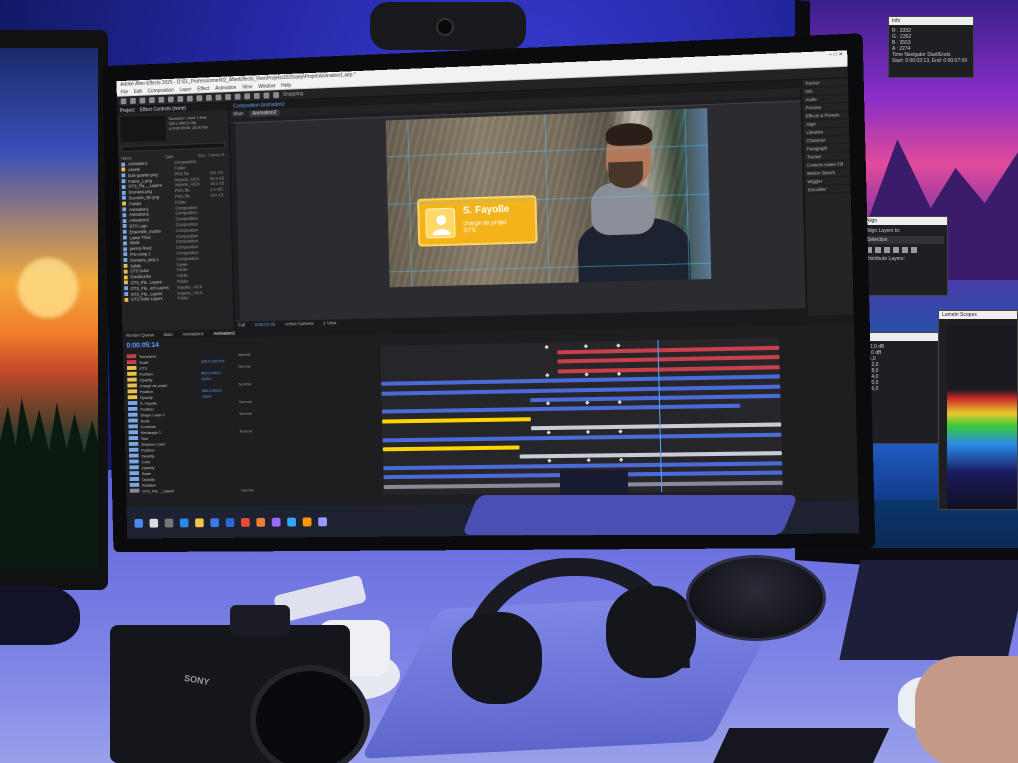 Image resolution: width=1018 pixels, height=763 pixels. I want to click on store-icon, so click(215, 522).